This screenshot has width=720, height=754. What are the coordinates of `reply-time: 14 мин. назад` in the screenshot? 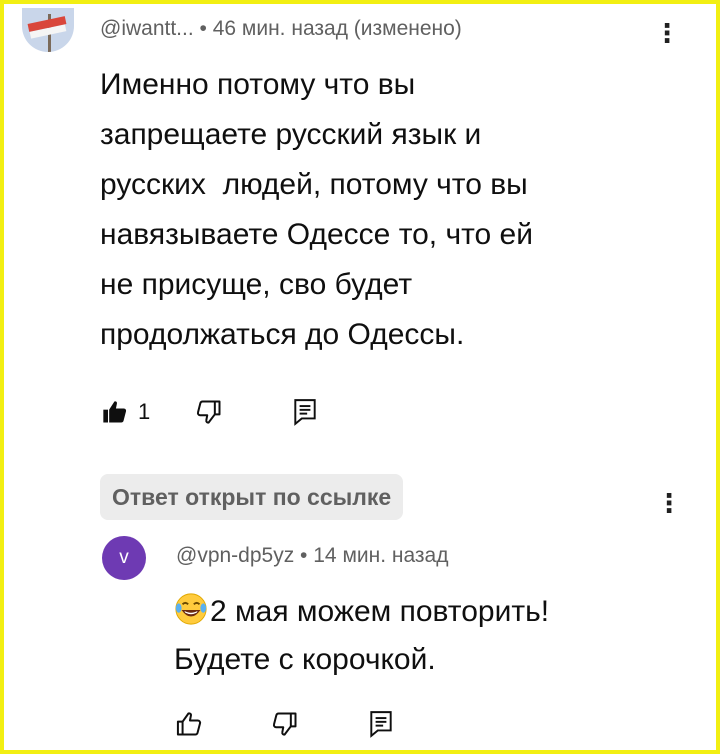 It's located at (381, 555).